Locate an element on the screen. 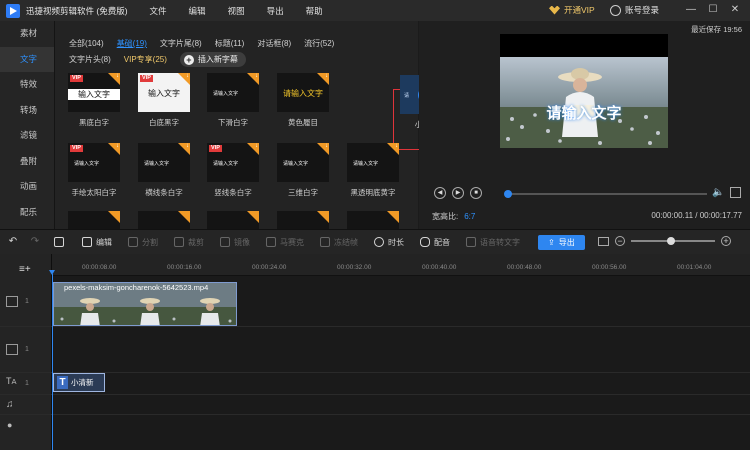 The image size is (750, 450). seek-bar is located at coordinates (605, 194).